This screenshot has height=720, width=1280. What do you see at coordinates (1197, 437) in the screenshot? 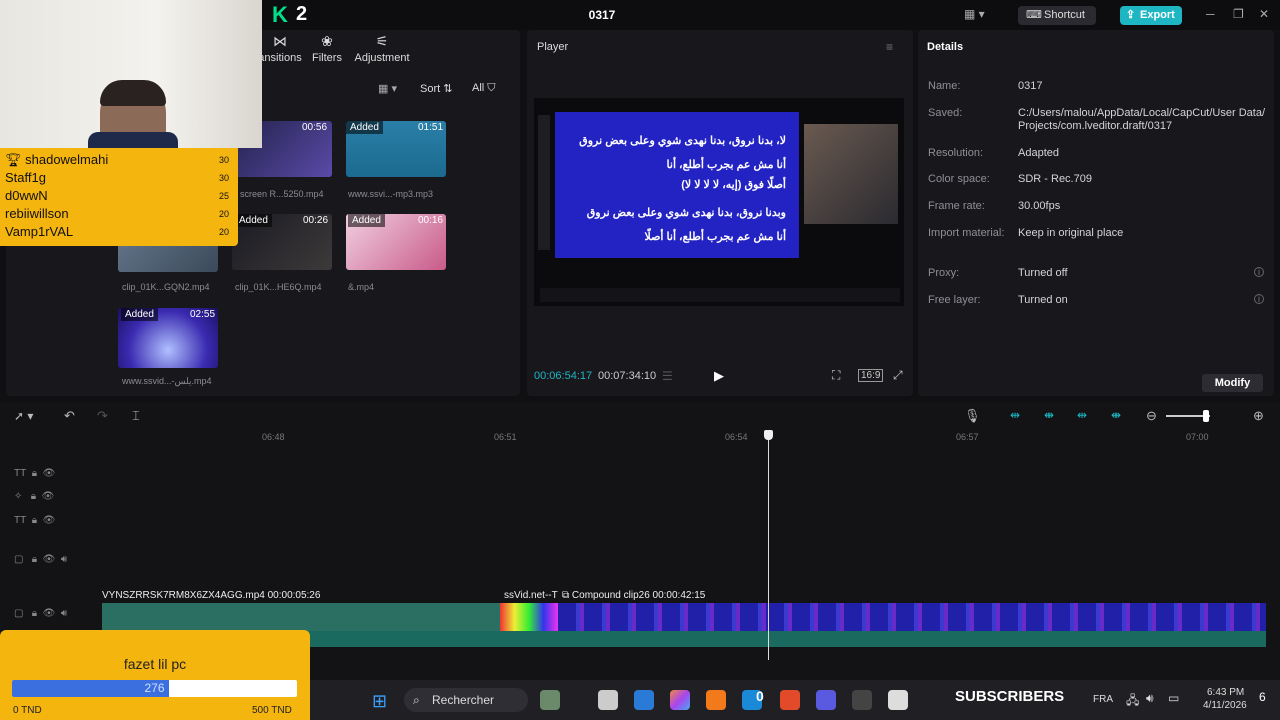
I see `ruler-tick: 07:00` at bounding box center [1197, 437].